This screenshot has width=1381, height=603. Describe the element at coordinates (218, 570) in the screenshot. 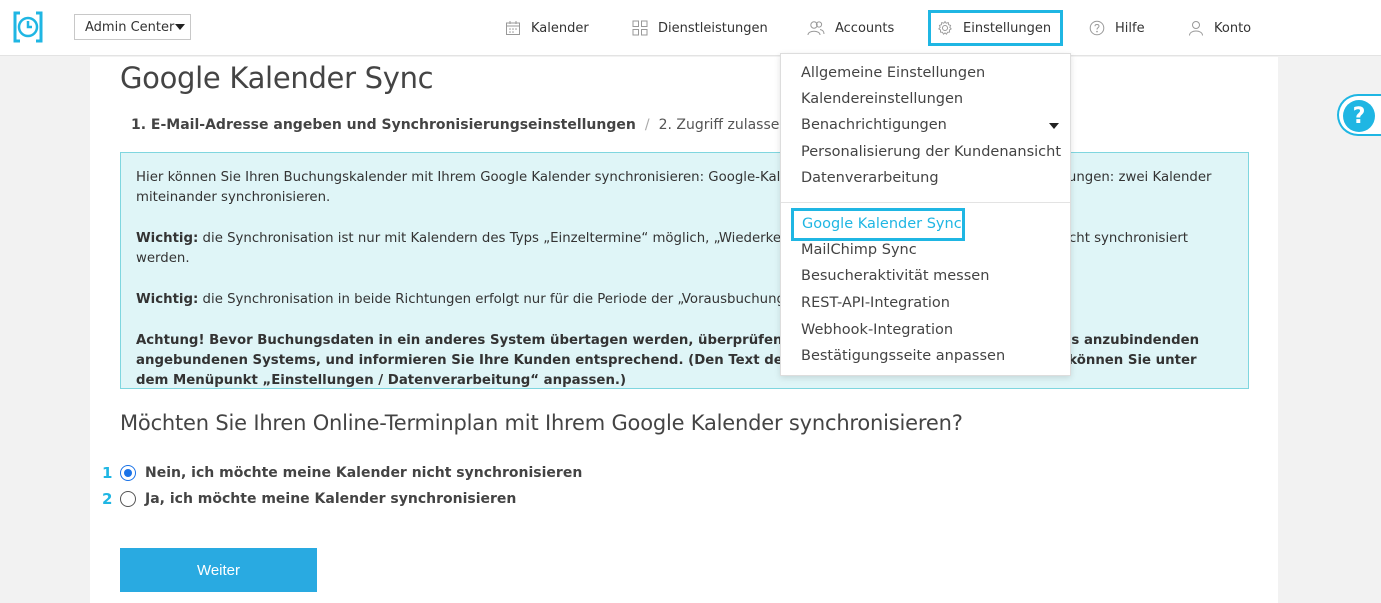

I see `weiter-button: Weiter` at that location.